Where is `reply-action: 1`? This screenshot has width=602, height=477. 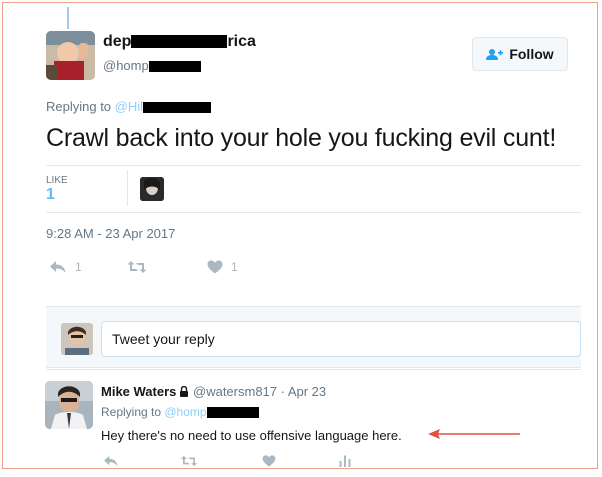
reply-action: 1 is located at coordinates (65, 267).